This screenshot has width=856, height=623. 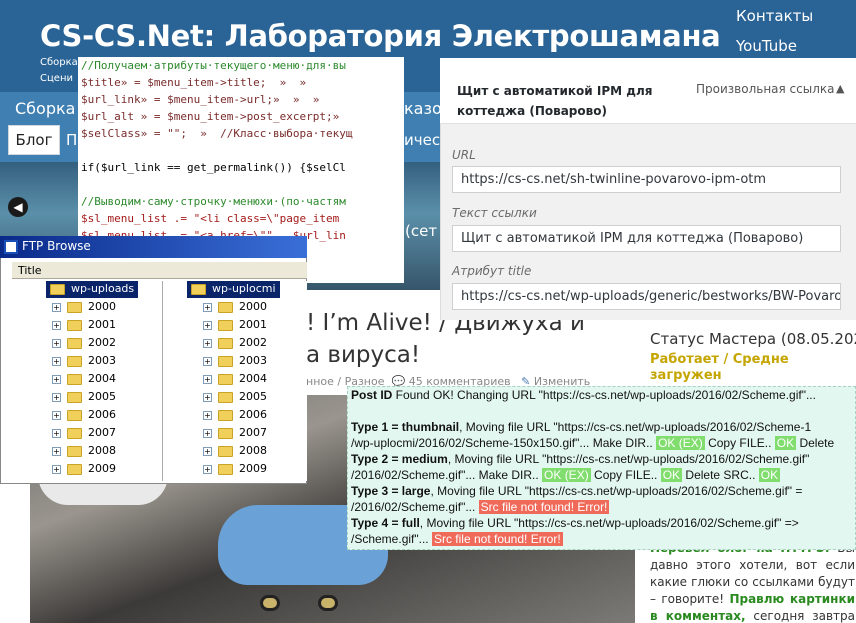 What do you see at coordinates (102, 432) in the screenshot?
I see `ftp-folder-name: 2007` at bounding box center [102, 432].